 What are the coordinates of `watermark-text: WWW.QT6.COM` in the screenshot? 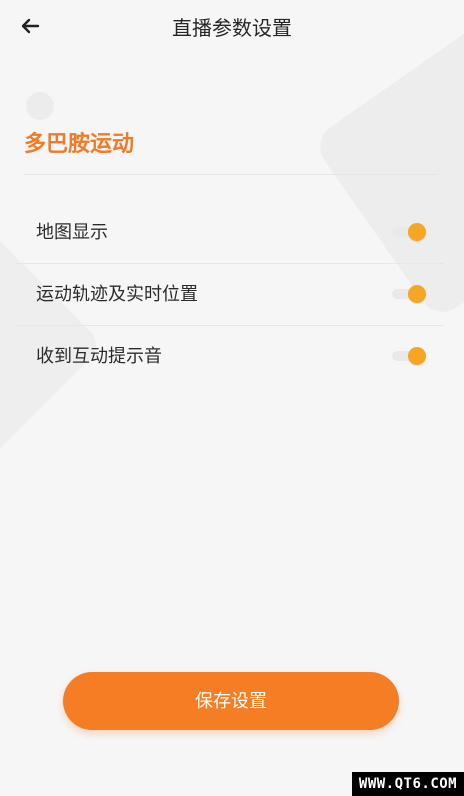 It's located at (408, 784).